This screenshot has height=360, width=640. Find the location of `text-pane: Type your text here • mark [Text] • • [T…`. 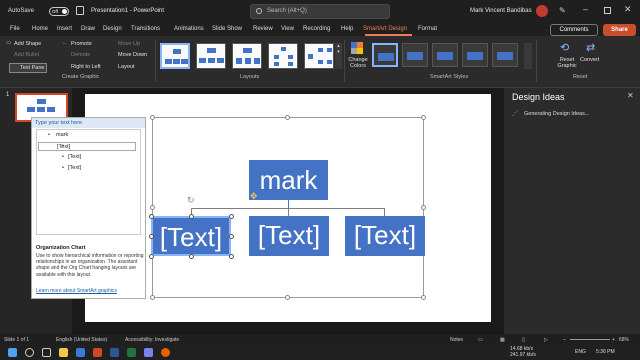

text-pane: Type your text here • mark [Text] • • [T… is located at coordinates (88, 208).